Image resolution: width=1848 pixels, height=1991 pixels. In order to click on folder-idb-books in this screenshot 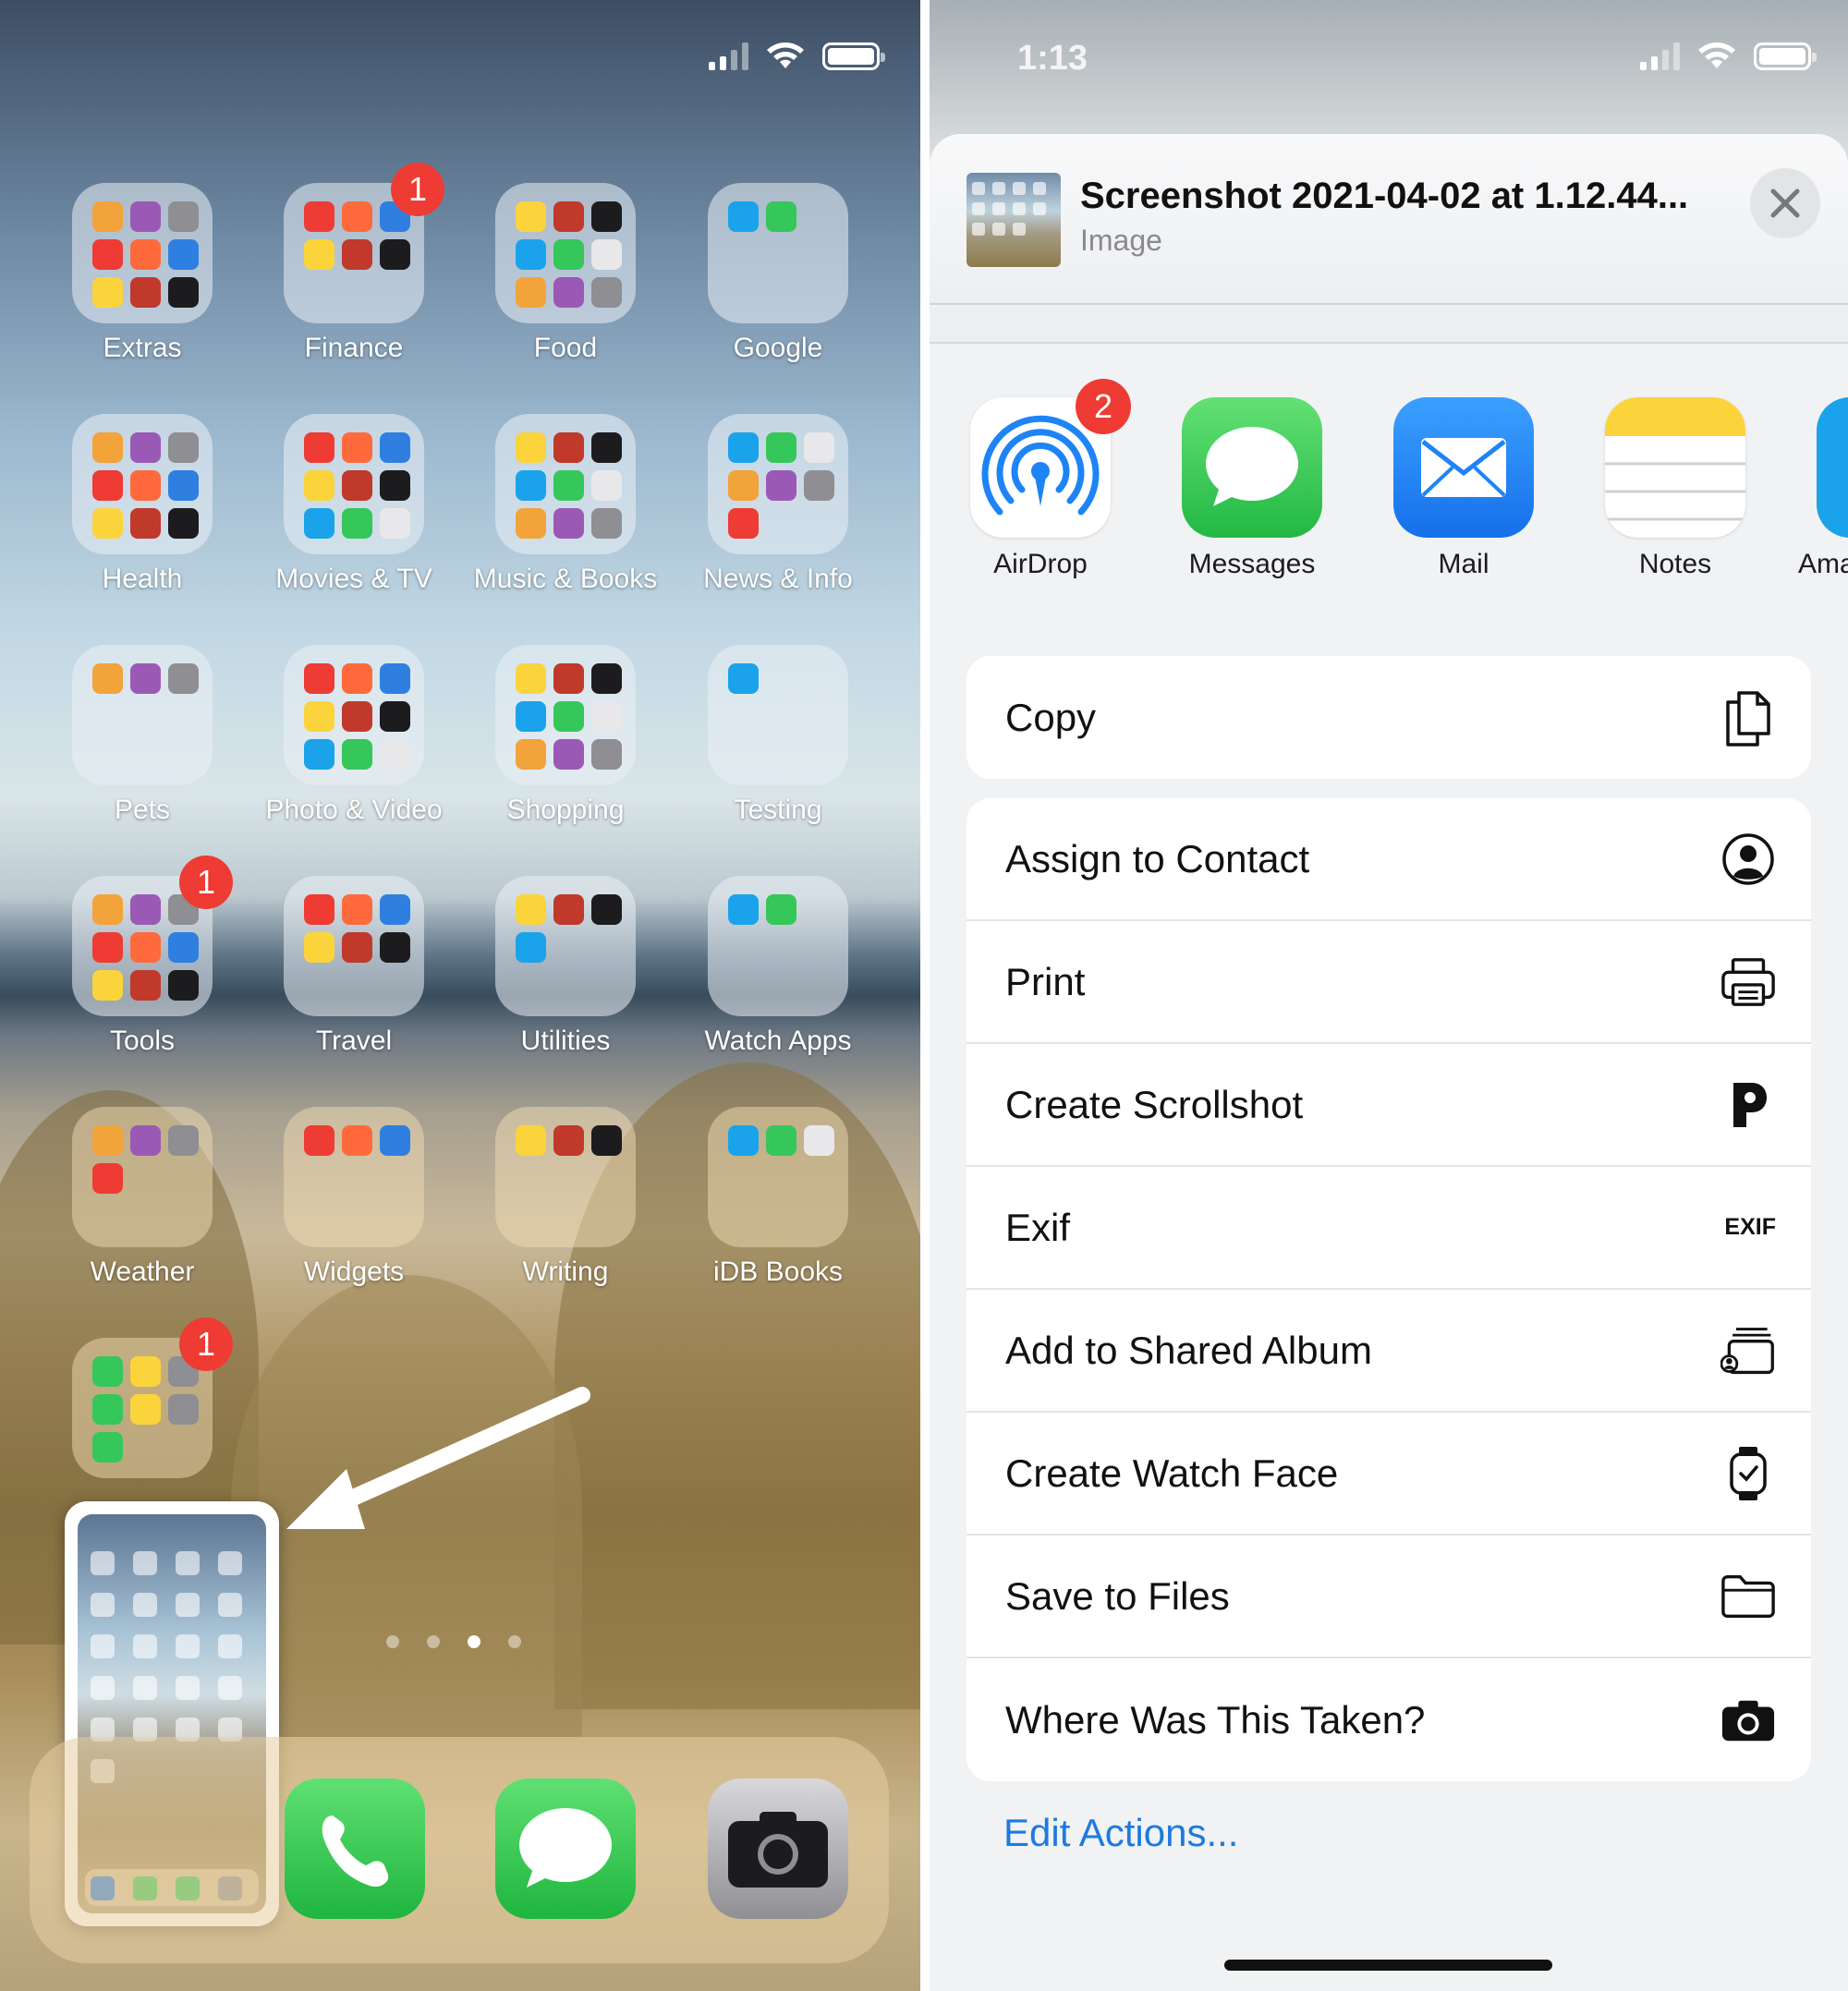, I will do `click(778, 1177)`.